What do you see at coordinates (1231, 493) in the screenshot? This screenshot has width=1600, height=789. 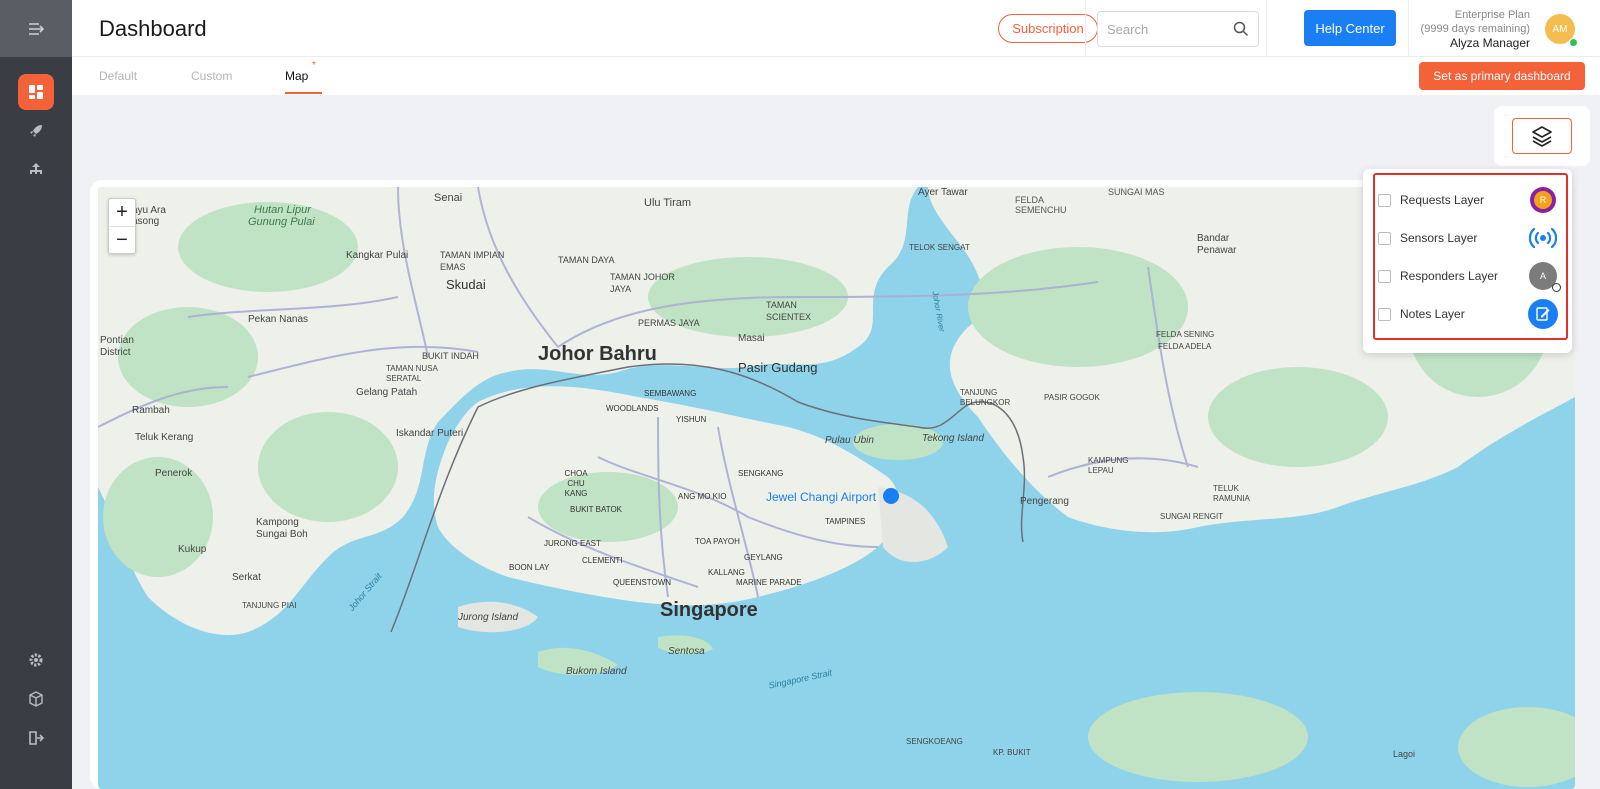 I see `map-label-teluk-ramunia: TELUK RAMUNIA` at bounding box center [1231, 493].